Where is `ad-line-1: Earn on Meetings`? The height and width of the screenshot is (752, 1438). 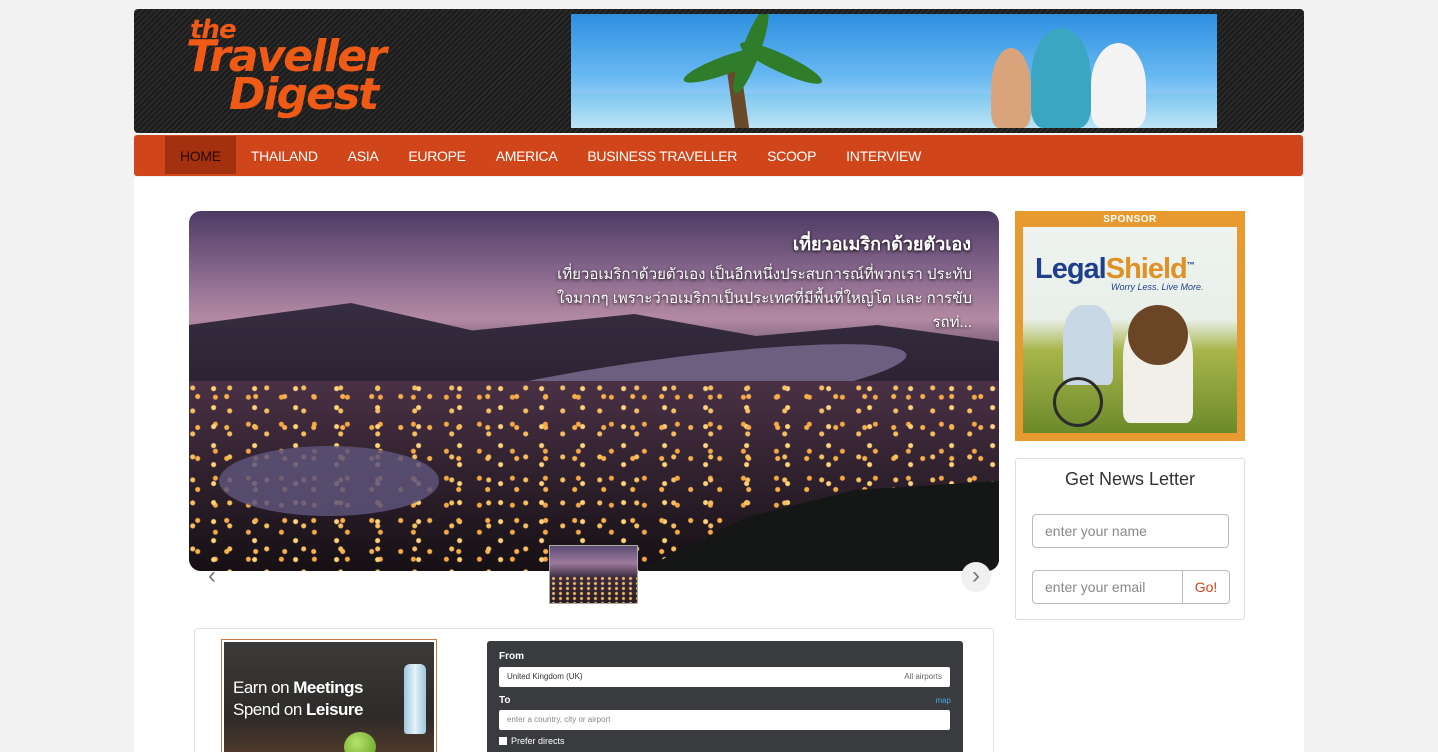 ad-line-1: Earn on Meetings is located at coordinates (298, 687).